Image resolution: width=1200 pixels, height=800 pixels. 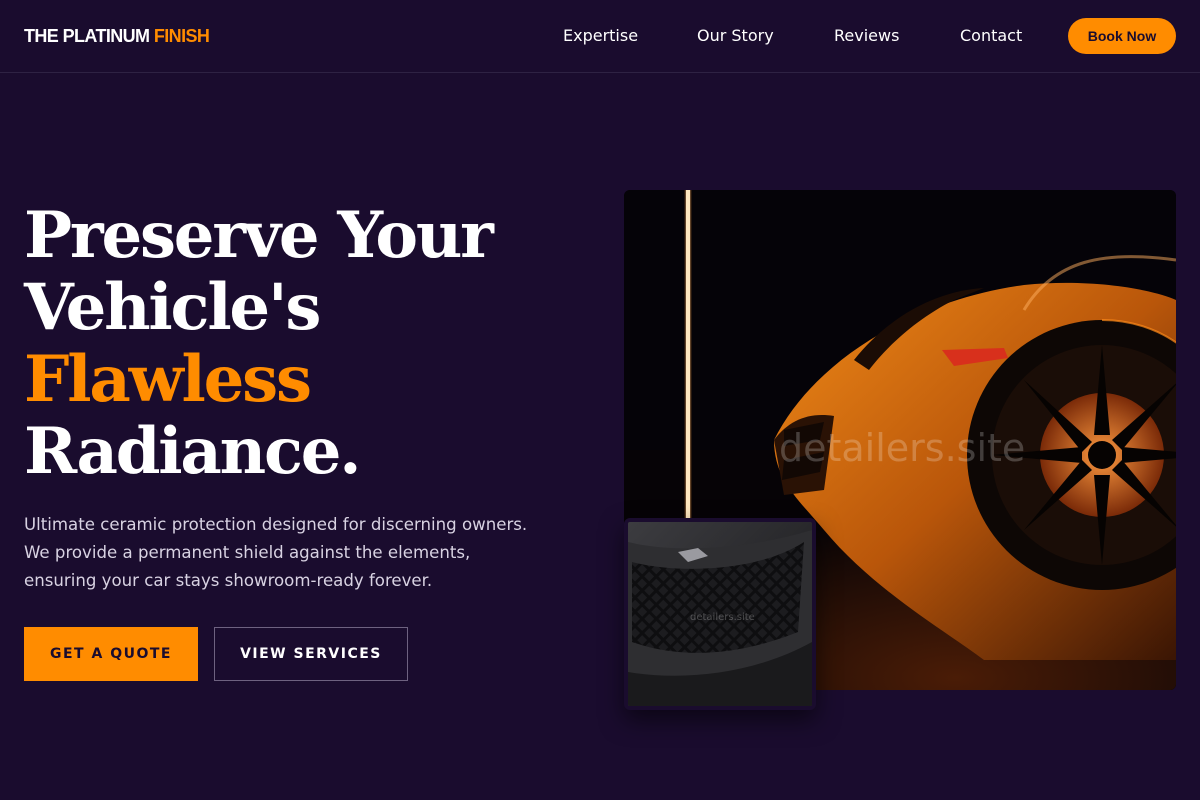 What do you see at coordinates (259, 235) in the screenshot?
I see `headline-line: Preserve Your` at bounding box center [259, 235].